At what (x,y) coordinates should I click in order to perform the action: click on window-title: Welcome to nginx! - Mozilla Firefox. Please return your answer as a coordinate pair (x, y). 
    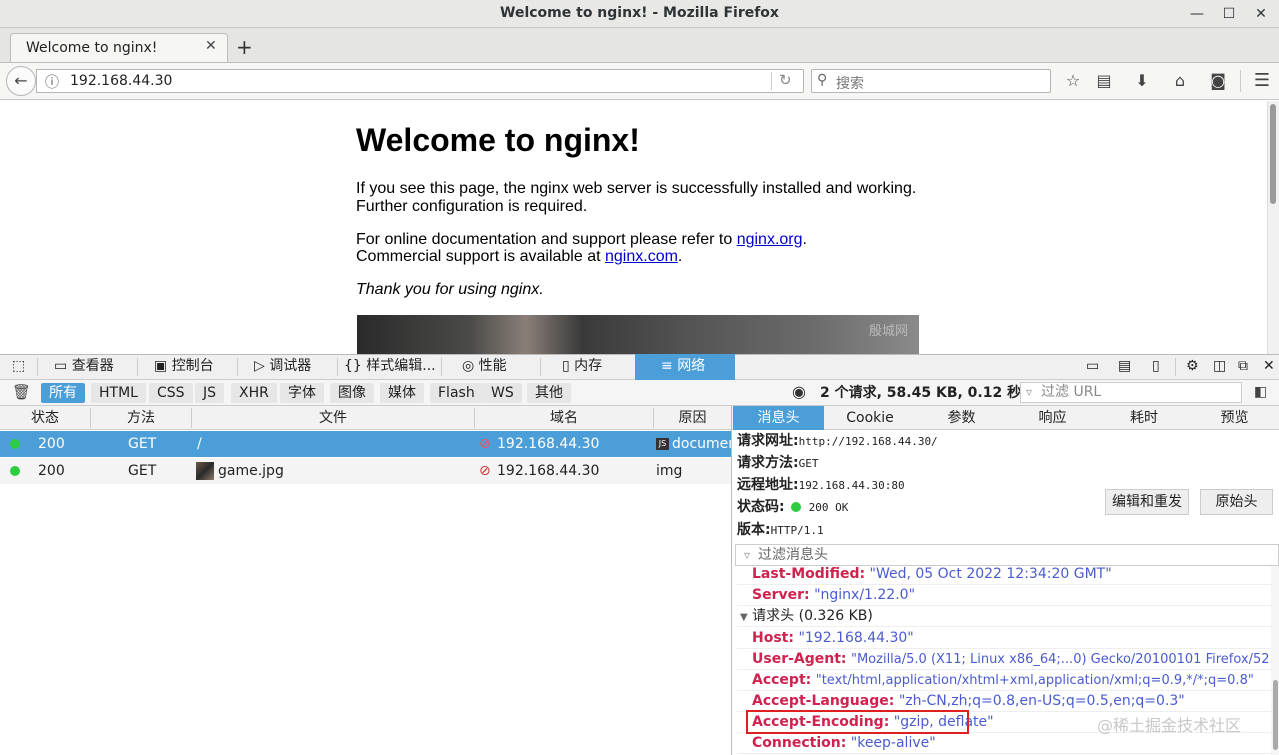
    Looking at the image, I should click on (639, 13).